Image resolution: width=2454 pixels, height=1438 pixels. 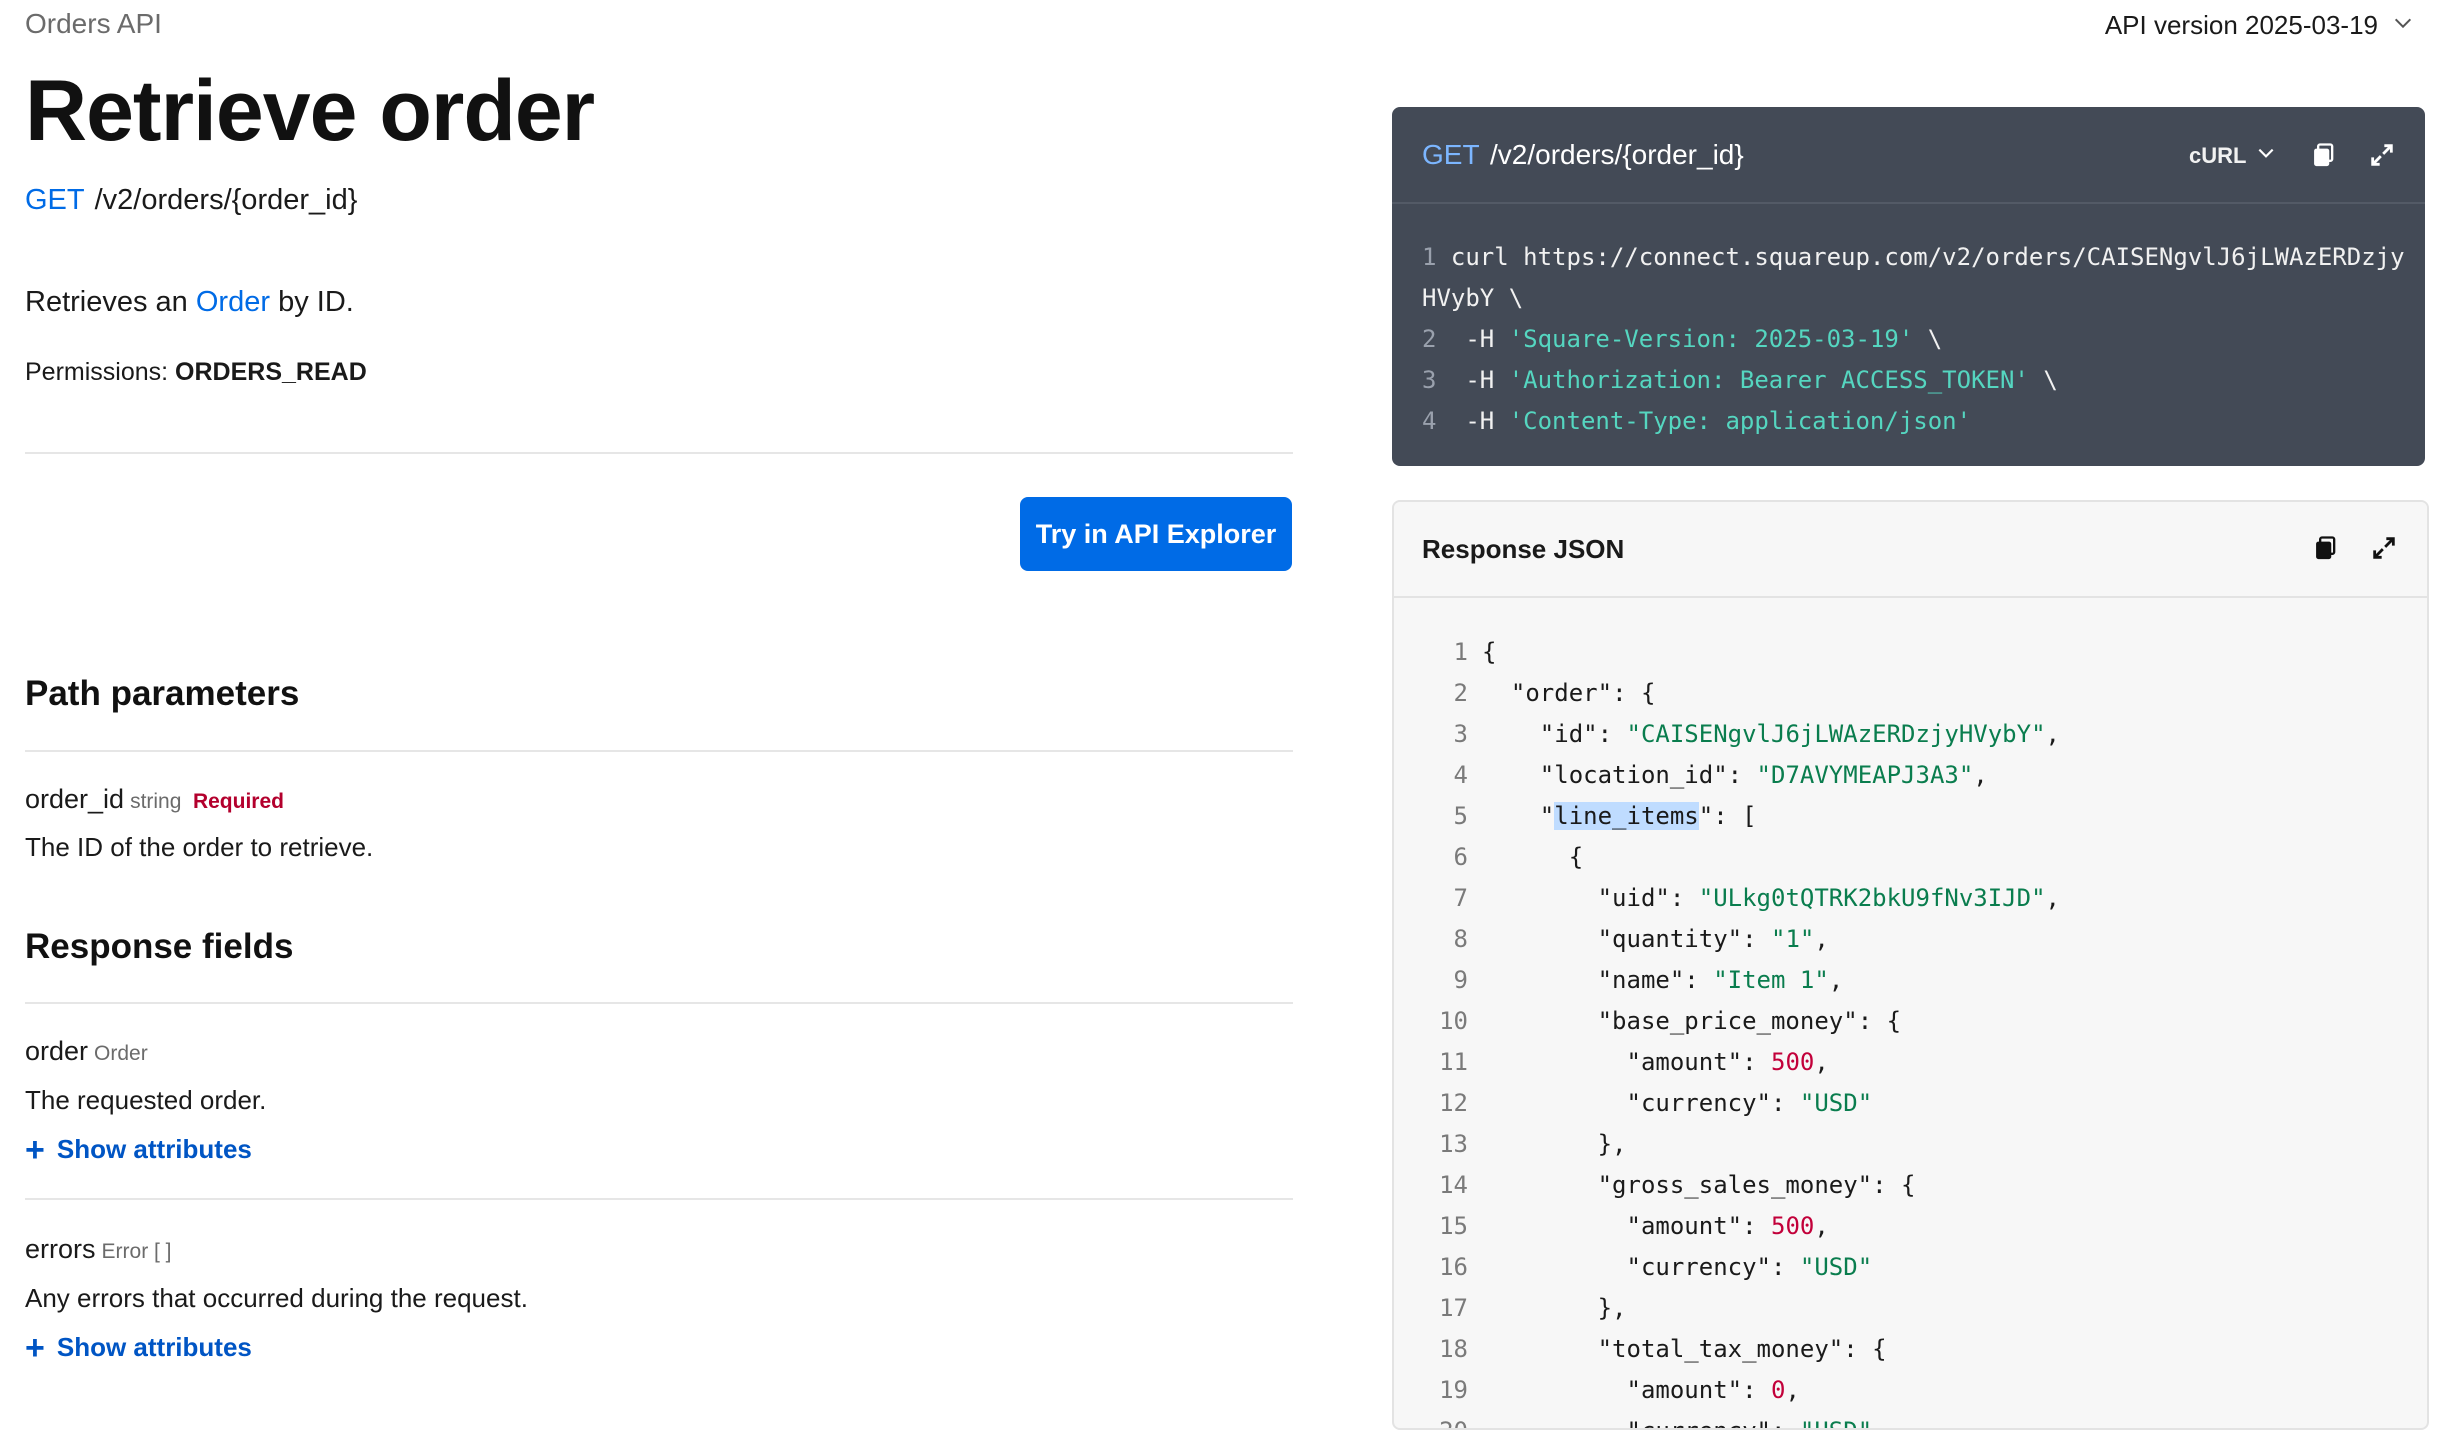 I want to click on show-attributes-label: Show attributes, so click(x=154, y=1149).